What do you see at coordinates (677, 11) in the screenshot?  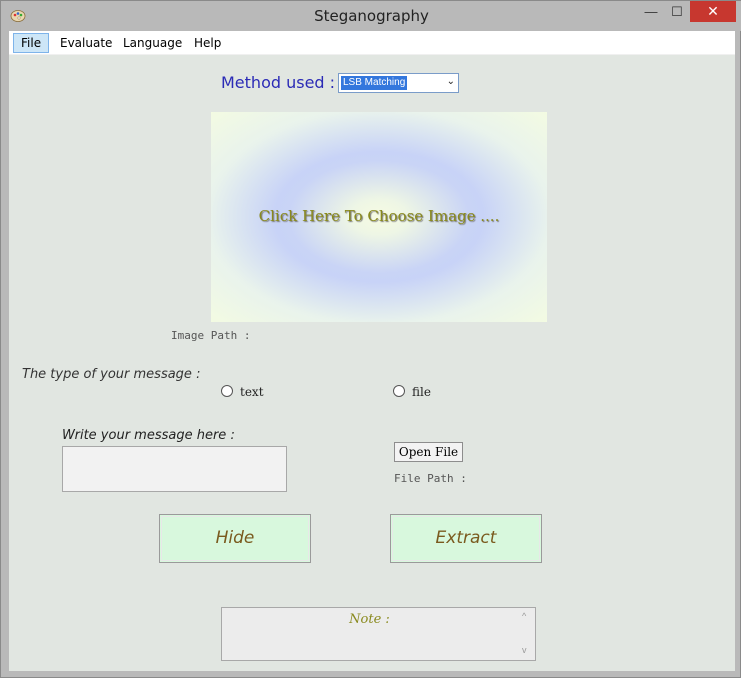 I see `maximize-button: ☐` at bounding box center [677, 11].